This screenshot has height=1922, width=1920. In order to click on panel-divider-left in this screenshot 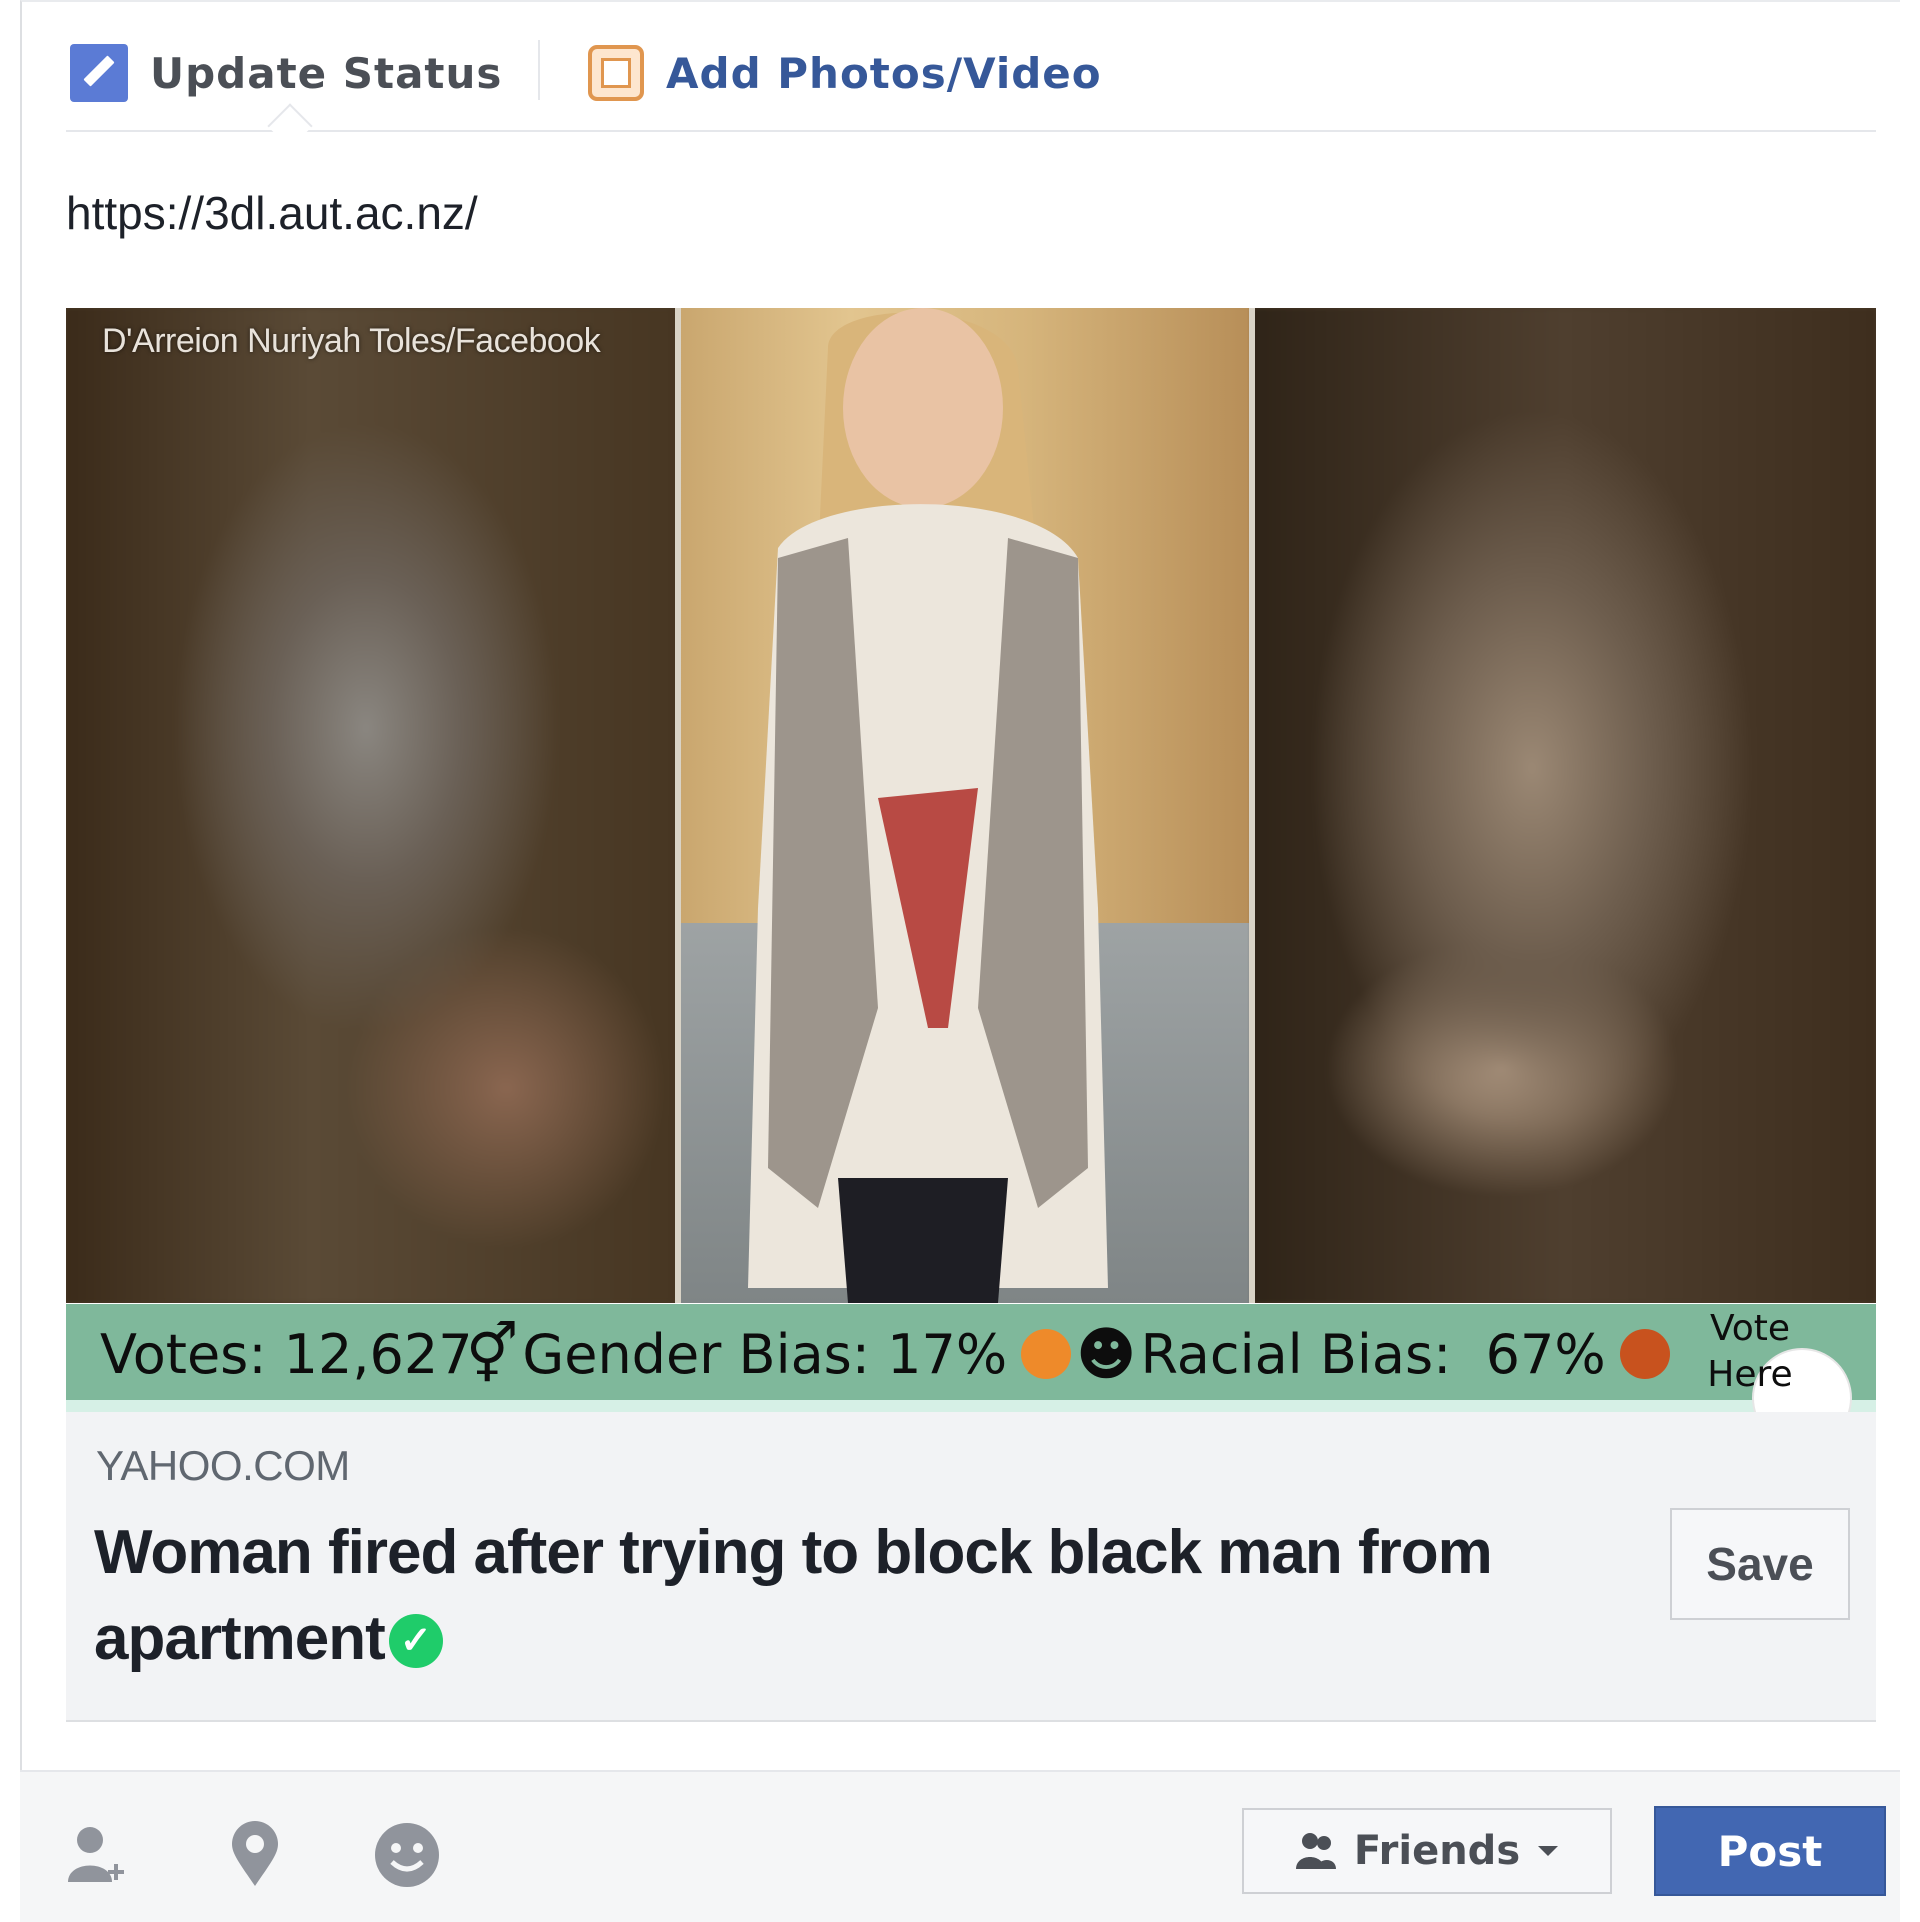, I will do `click(678, 805)`.